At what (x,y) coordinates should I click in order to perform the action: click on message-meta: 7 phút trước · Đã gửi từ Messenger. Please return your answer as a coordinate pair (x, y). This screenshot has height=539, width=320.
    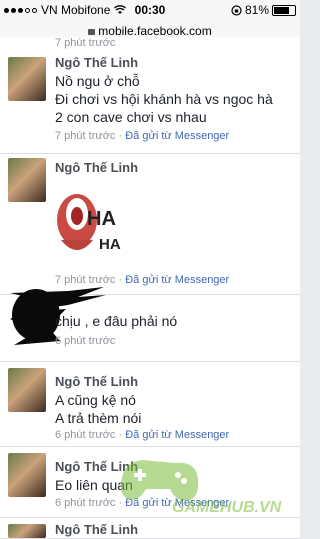
    Looking at the image, I should click on (142, 136).